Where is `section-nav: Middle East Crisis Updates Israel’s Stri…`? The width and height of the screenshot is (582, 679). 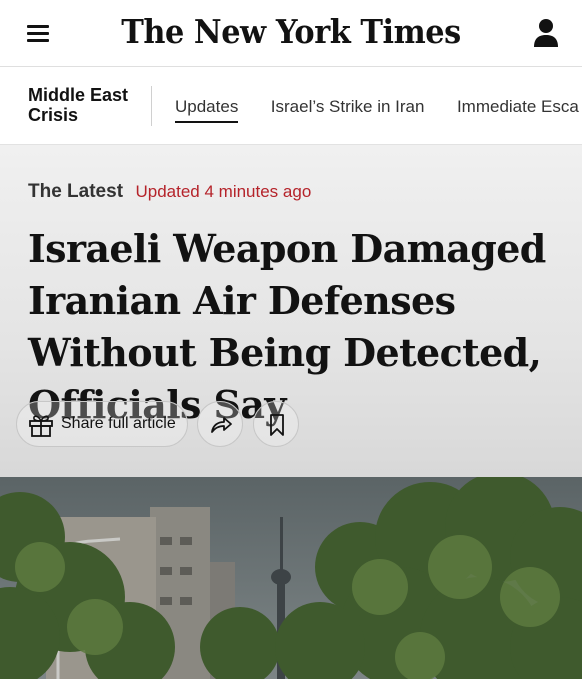
section-nav: Middle East Crisis Updates Israel’s Stri… is located at coordinates (291, 106).